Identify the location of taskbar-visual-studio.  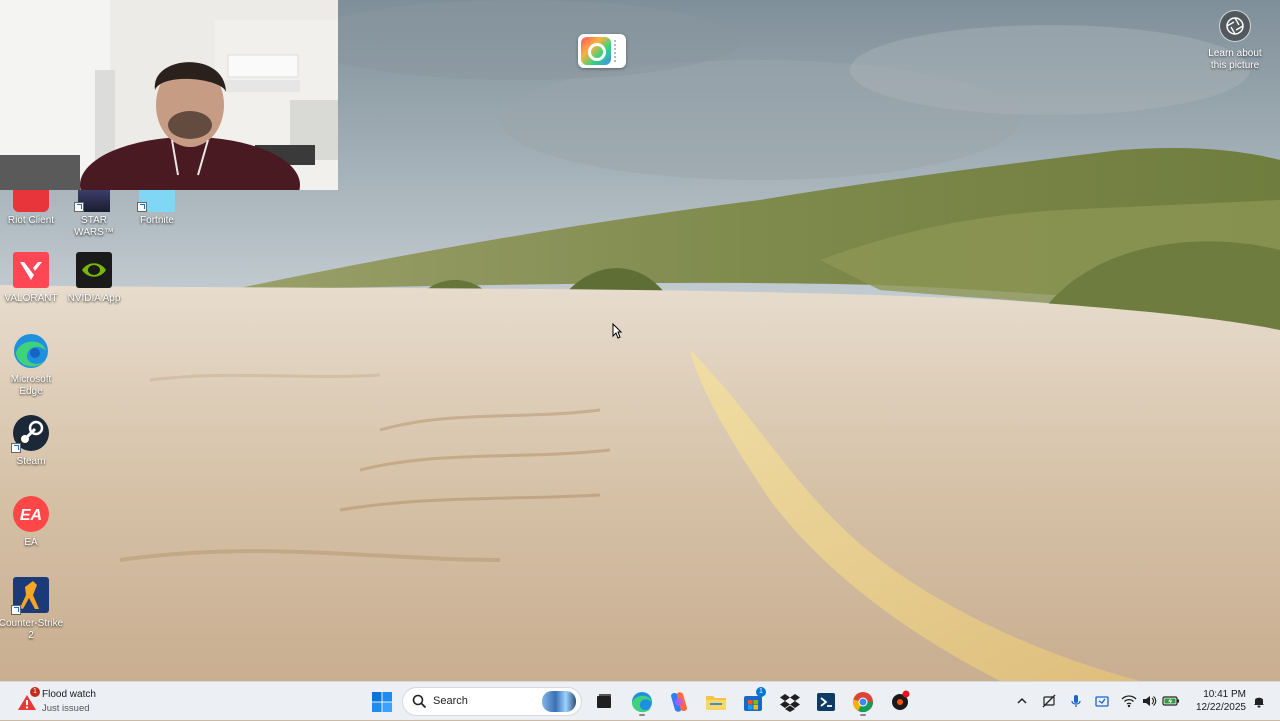
(826, 702).